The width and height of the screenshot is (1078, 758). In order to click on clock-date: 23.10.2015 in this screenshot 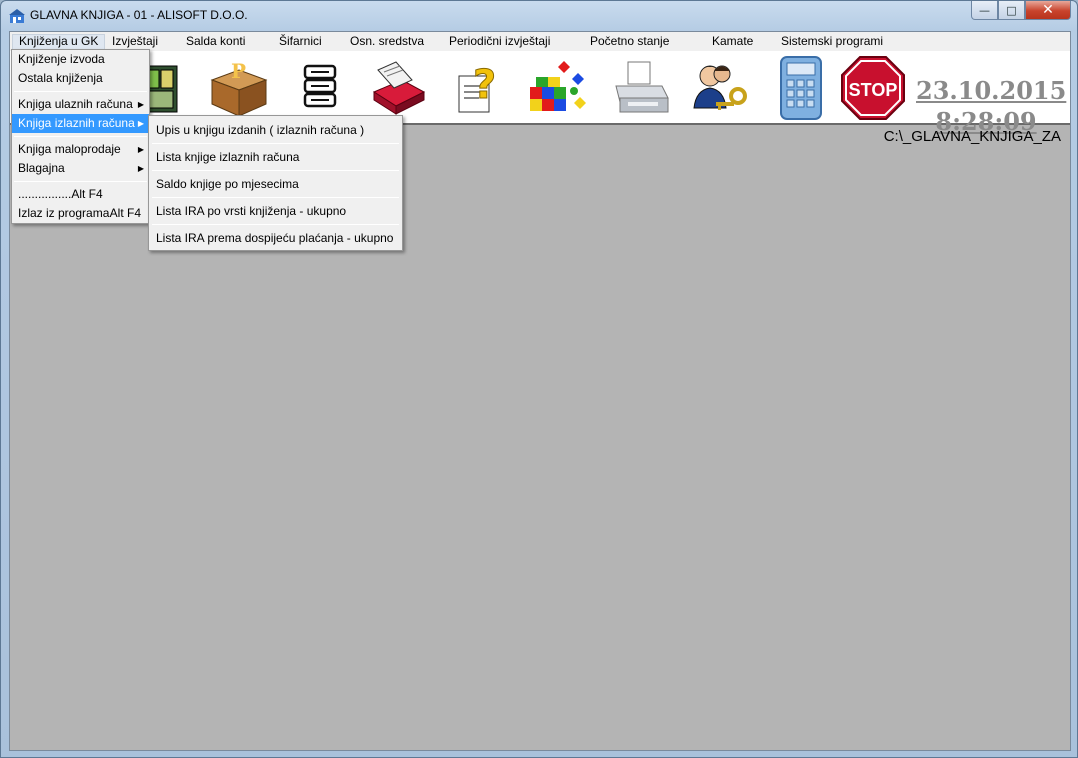, I will do `click(991, 90)`.